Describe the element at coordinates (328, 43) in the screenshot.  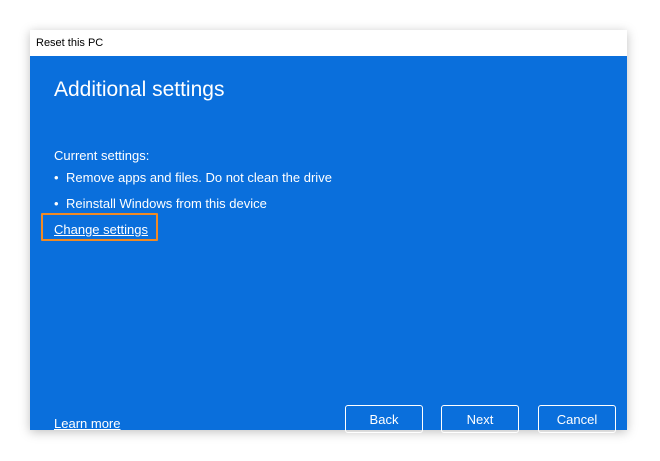
I see `window-title: Reset this PC` at that location.